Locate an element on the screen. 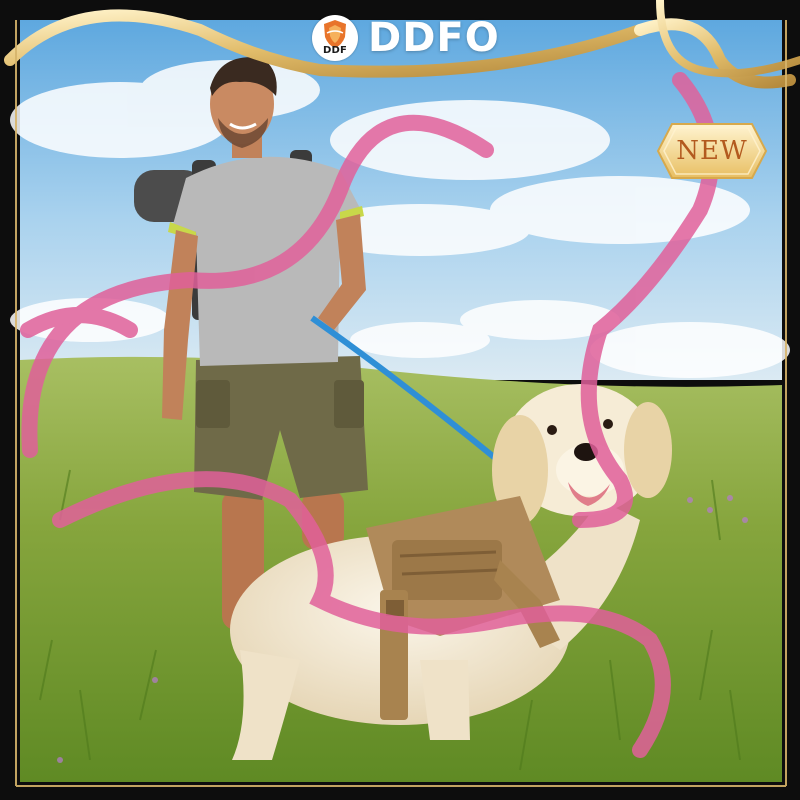  new-badge: NEW is located at coordinates (712, 151).